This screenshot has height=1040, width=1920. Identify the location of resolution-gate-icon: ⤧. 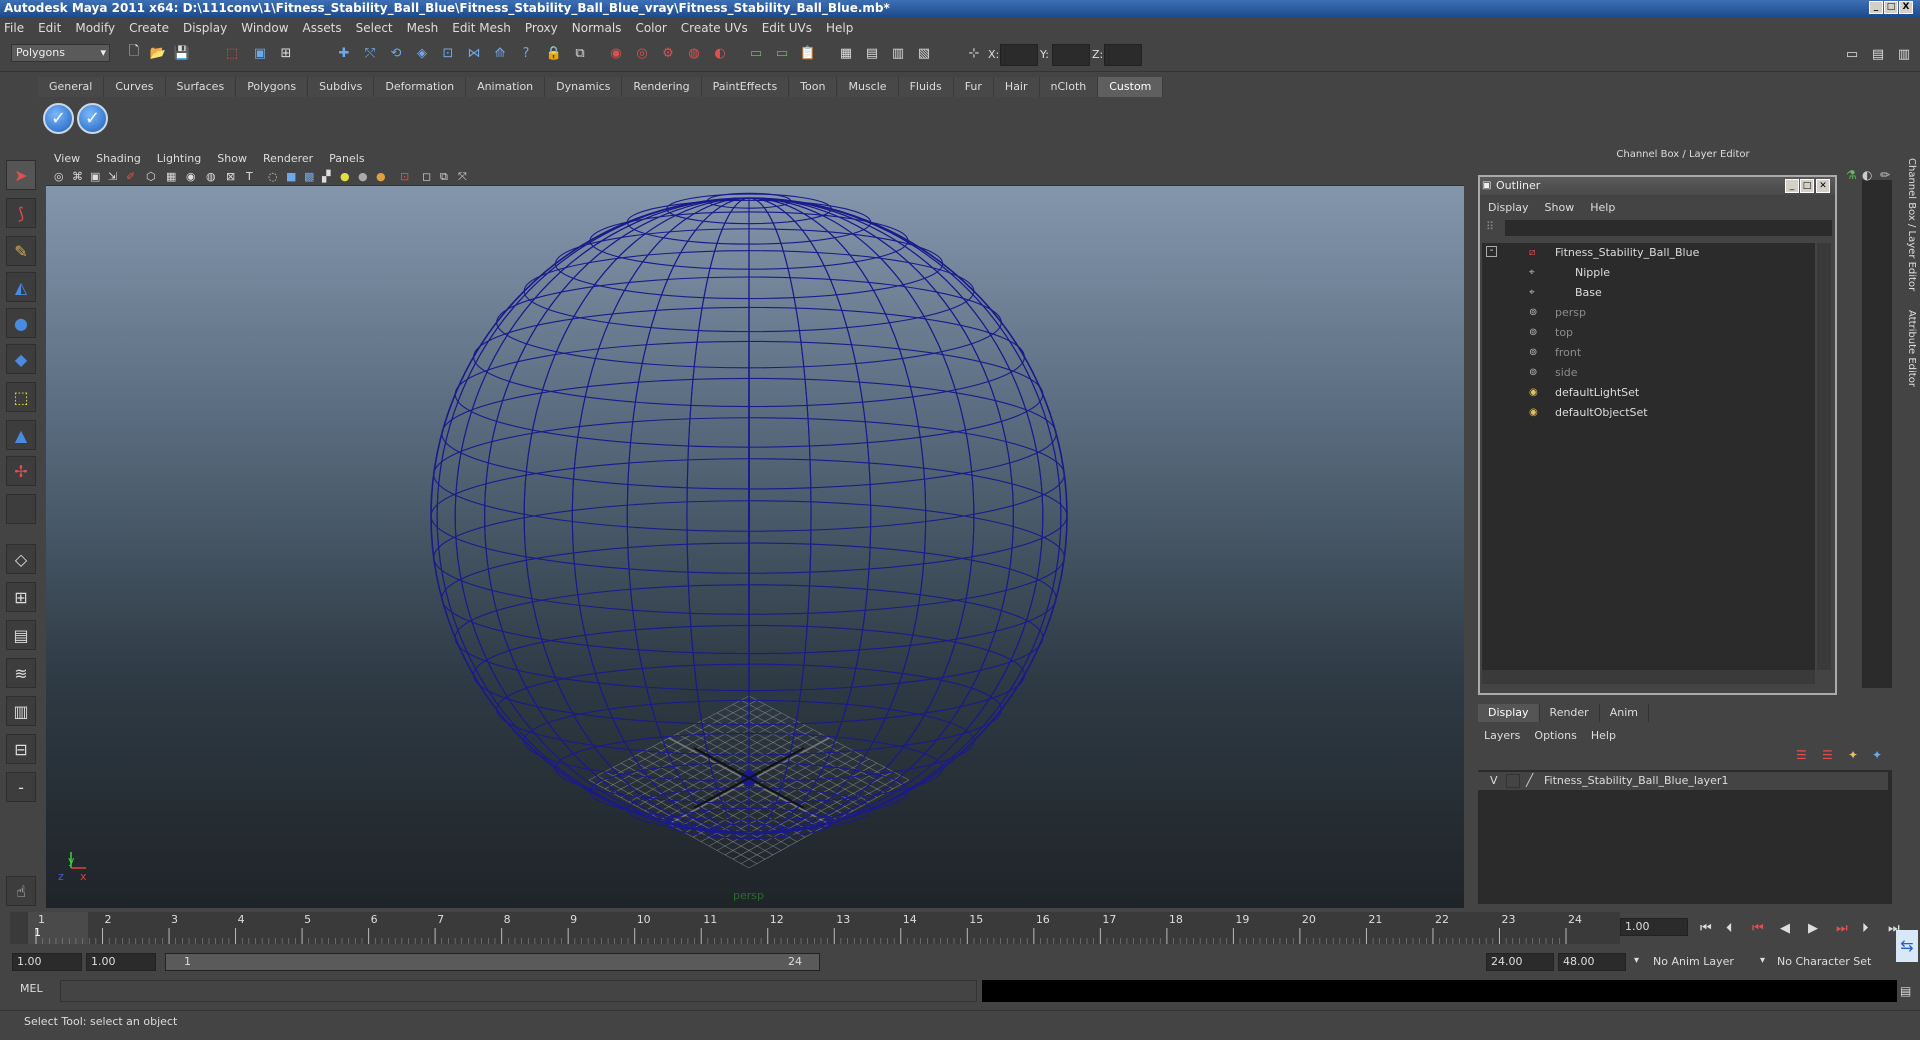
(462, 177).